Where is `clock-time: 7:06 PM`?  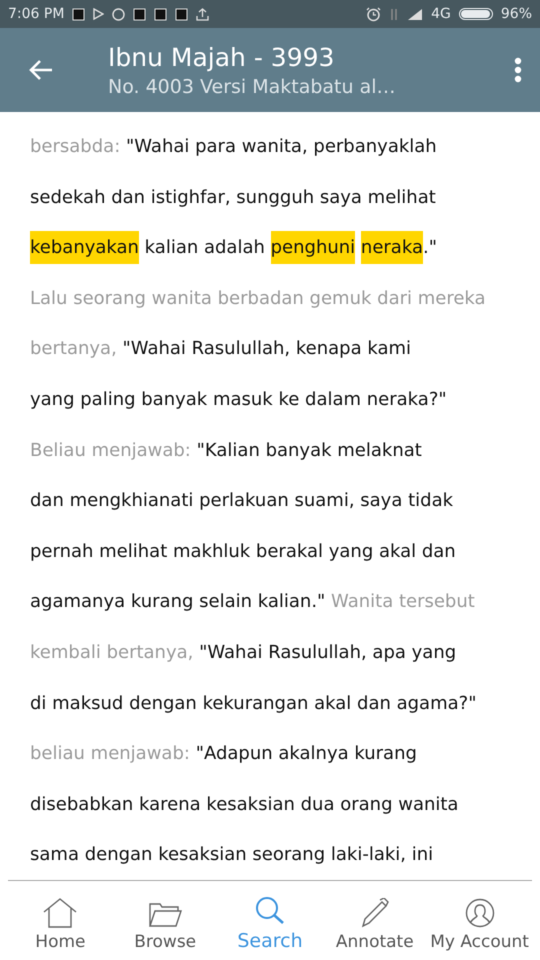
clock-time: 7:06 PM is located at coordinates (36, 14).